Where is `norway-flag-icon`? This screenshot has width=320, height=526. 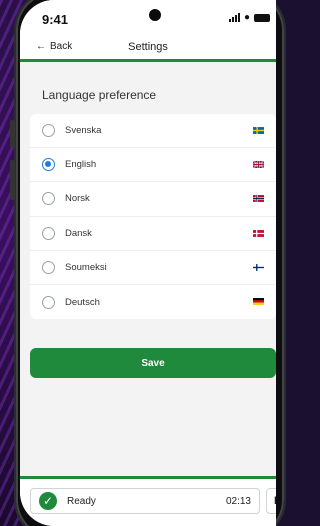
norway-flag-icon is located at coordinates (258, 199).